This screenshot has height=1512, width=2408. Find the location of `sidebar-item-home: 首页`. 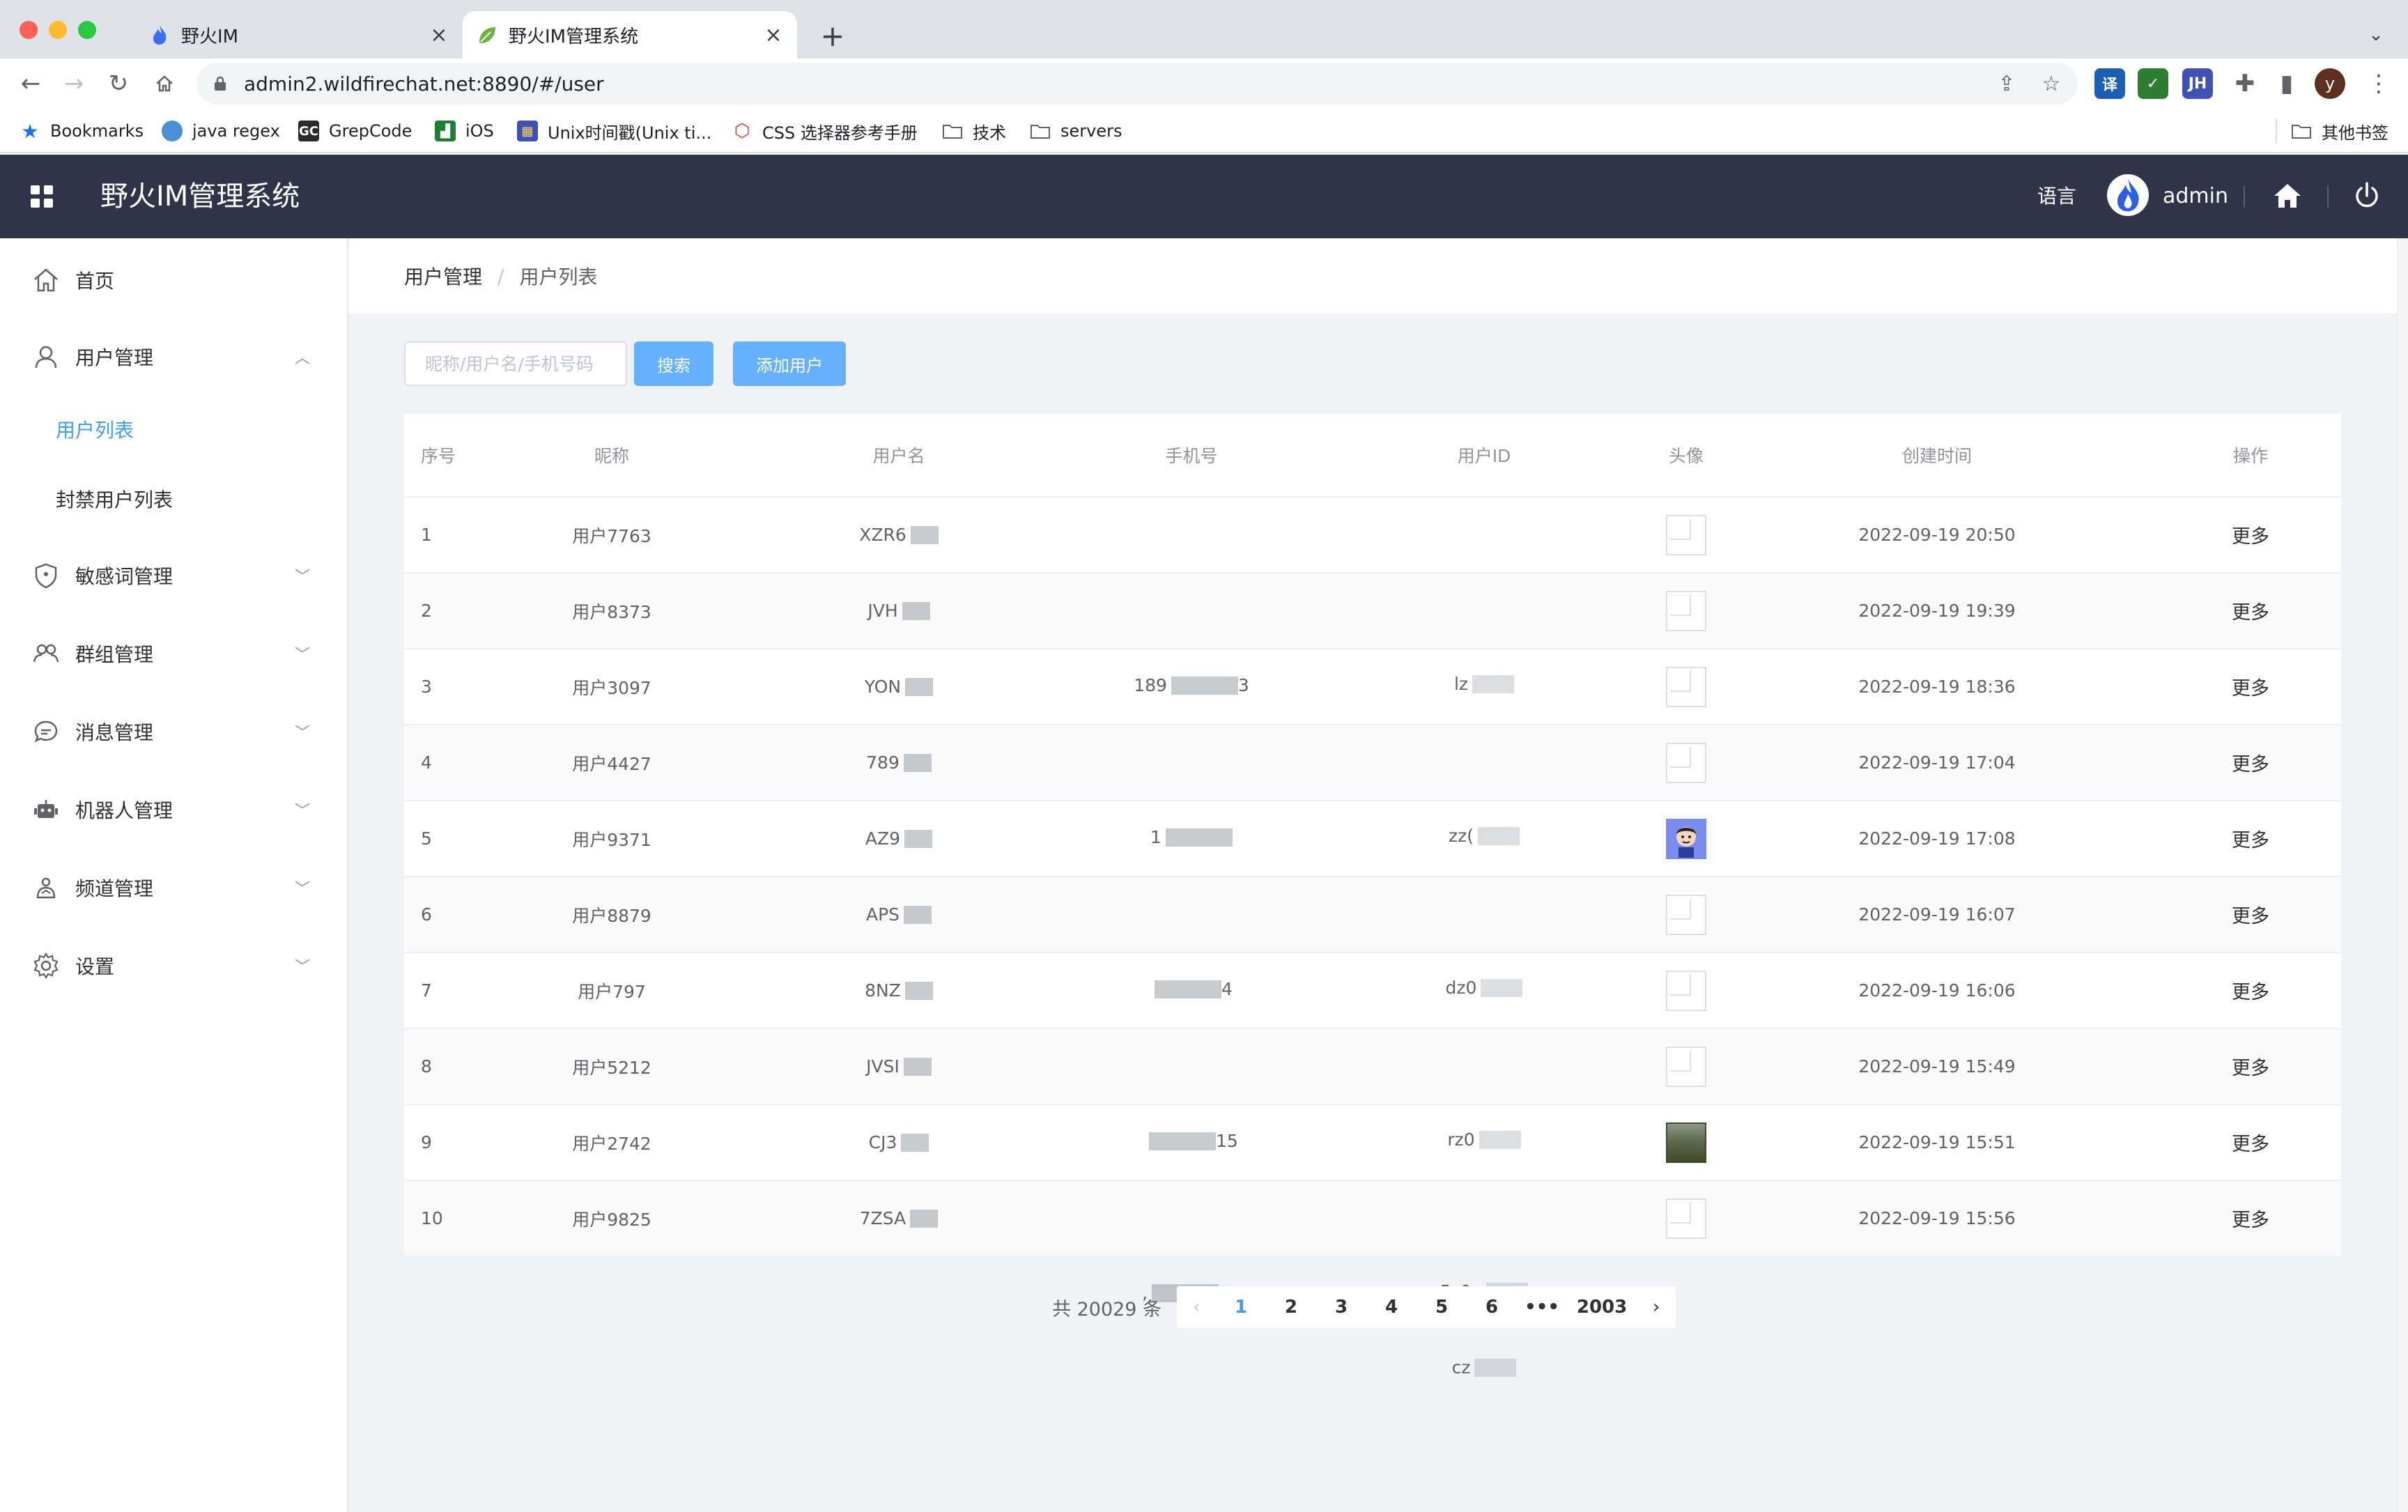

sidebar-item-home: 首页 is located at coordinates (174, 280).